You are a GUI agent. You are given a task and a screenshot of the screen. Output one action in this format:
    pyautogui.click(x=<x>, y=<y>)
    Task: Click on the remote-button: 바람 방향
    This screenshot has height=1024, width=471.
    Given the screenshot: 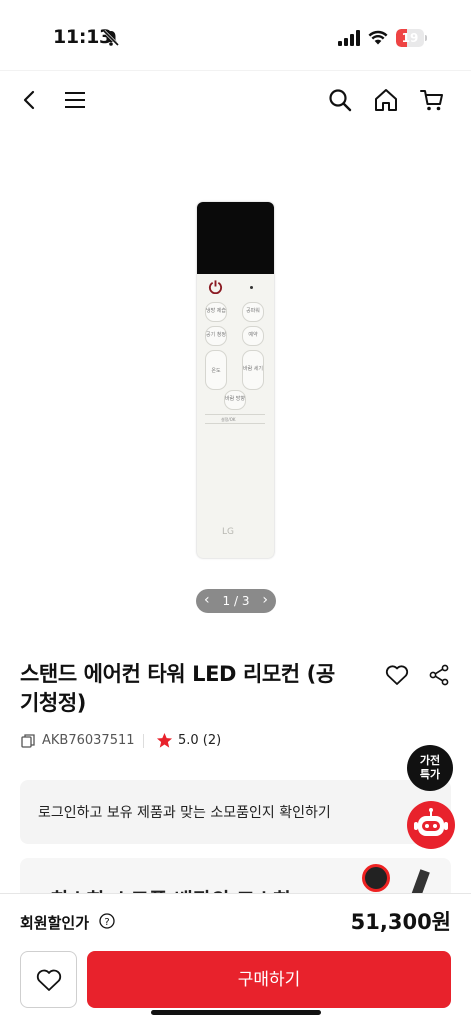 What is the action you would take?
    pyautogui.click(x=235, y=400)
    